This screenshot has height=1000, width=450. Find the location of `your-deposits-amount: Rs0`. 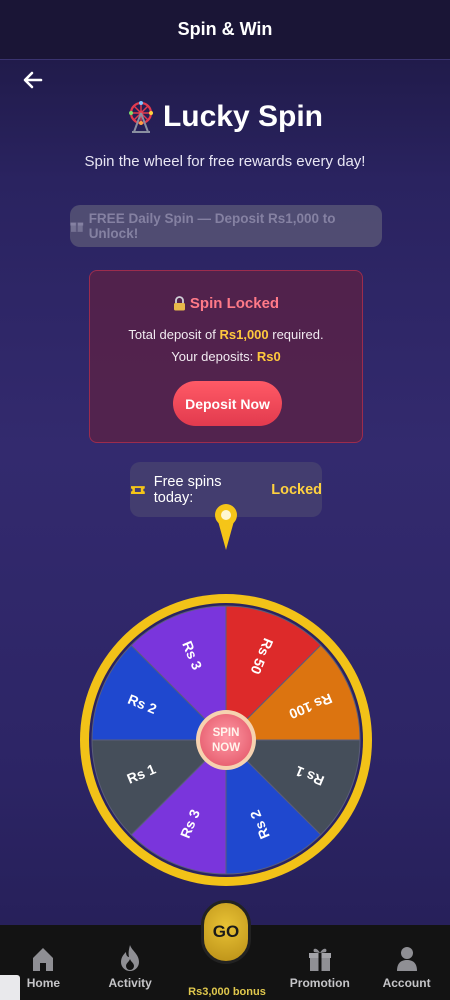

your-deposits-amount: Rs0 is located at coordinates (268, 356).